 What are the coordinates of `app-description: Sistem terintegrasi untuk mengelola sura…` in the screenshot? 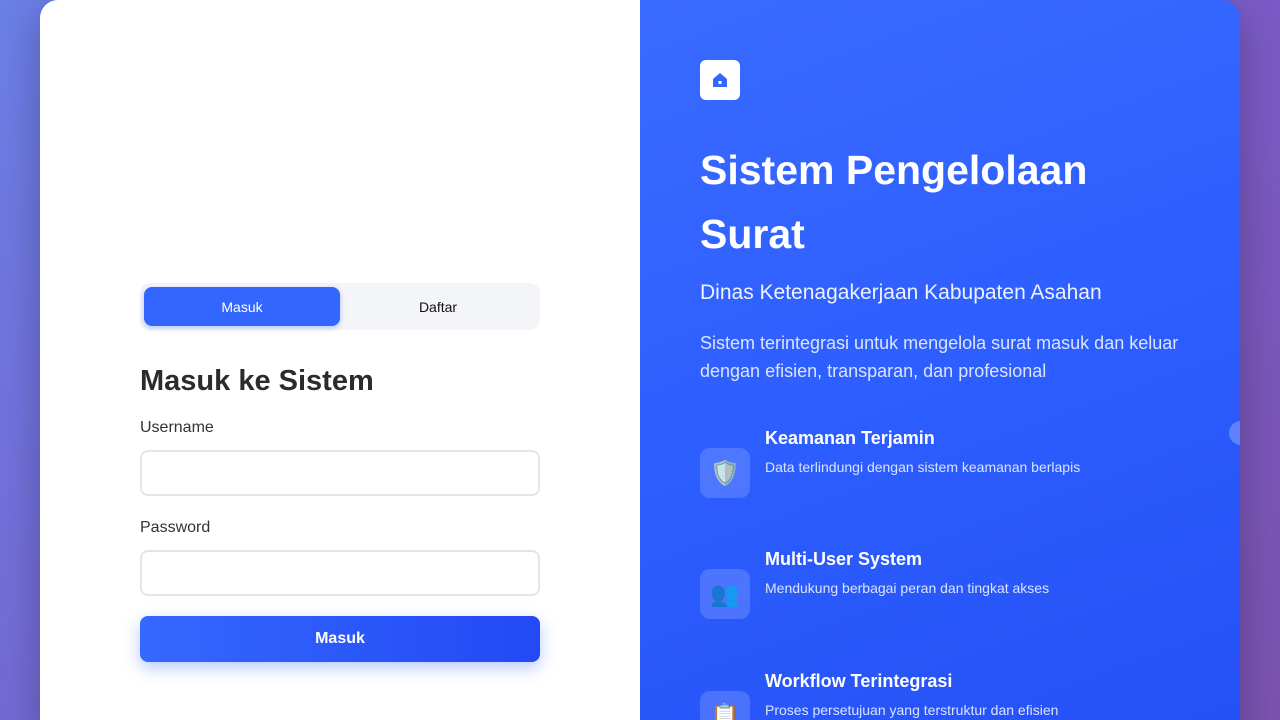 It's located at (939, 357).